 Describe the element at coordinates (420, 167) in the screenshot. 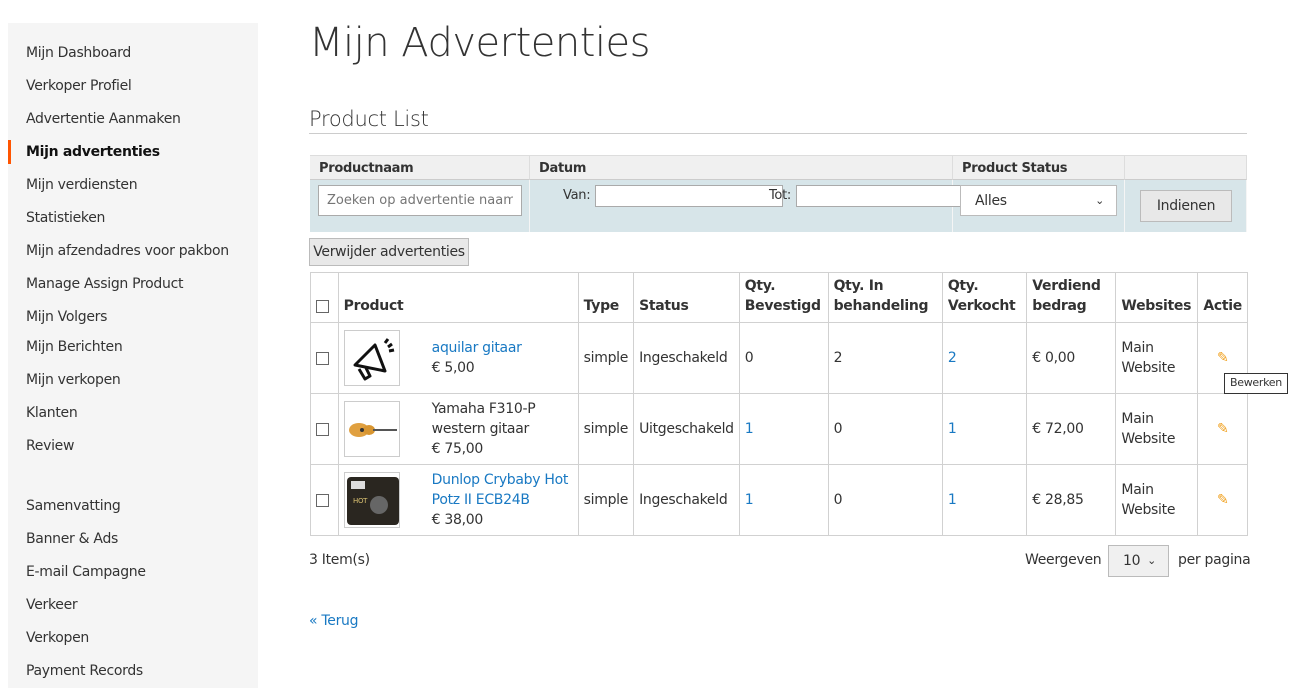

I see `filter-header-productnaam: Productnaam` at that location.